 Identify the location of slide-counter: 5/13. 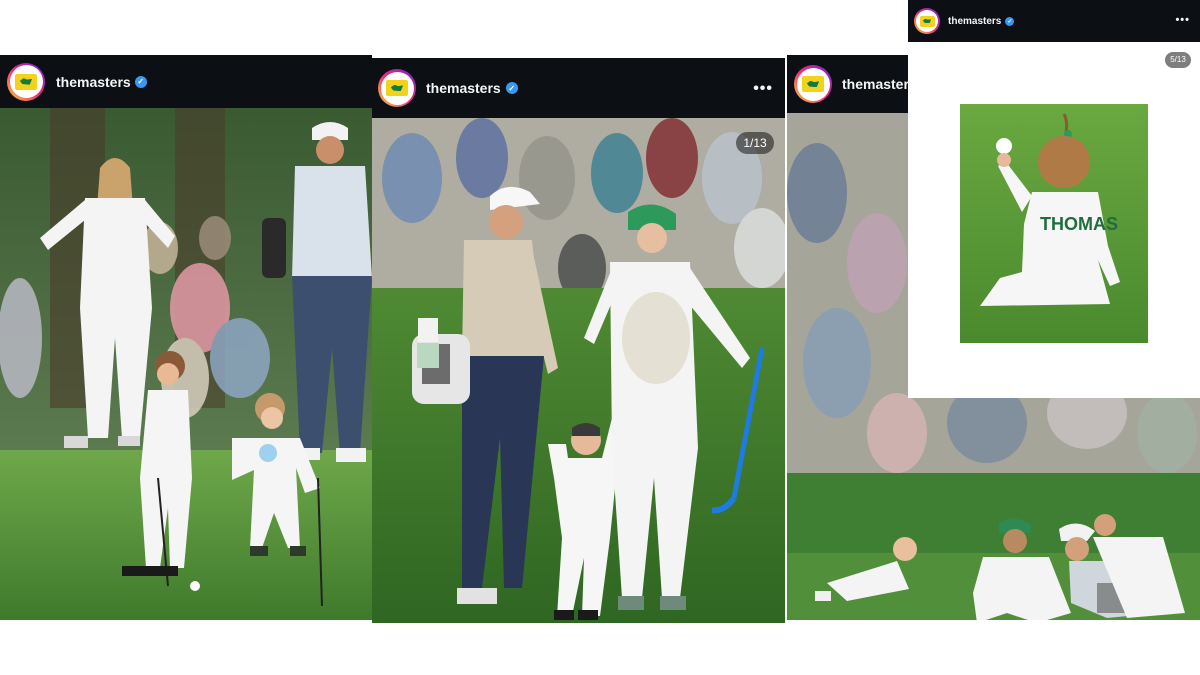
(1178, 60).